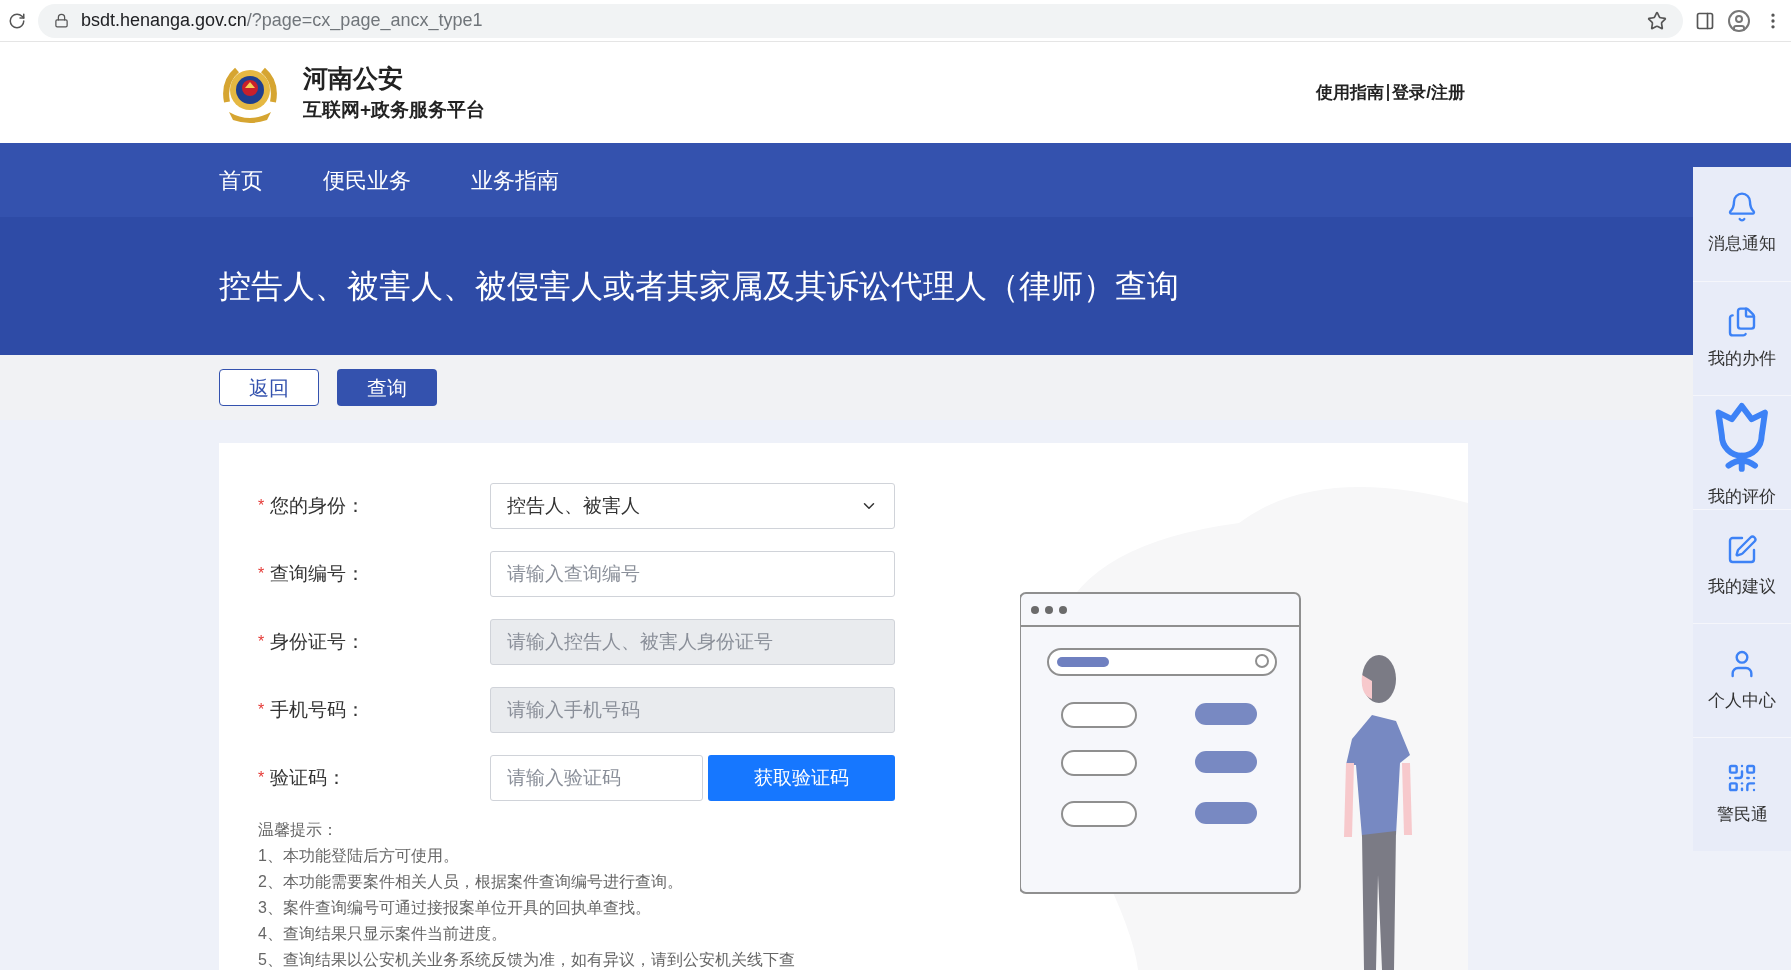 The image size is (1791, 970). Describe the element at coordinates (353, 78) in the screenshot. I see `site-title: 河南公安` at that location.